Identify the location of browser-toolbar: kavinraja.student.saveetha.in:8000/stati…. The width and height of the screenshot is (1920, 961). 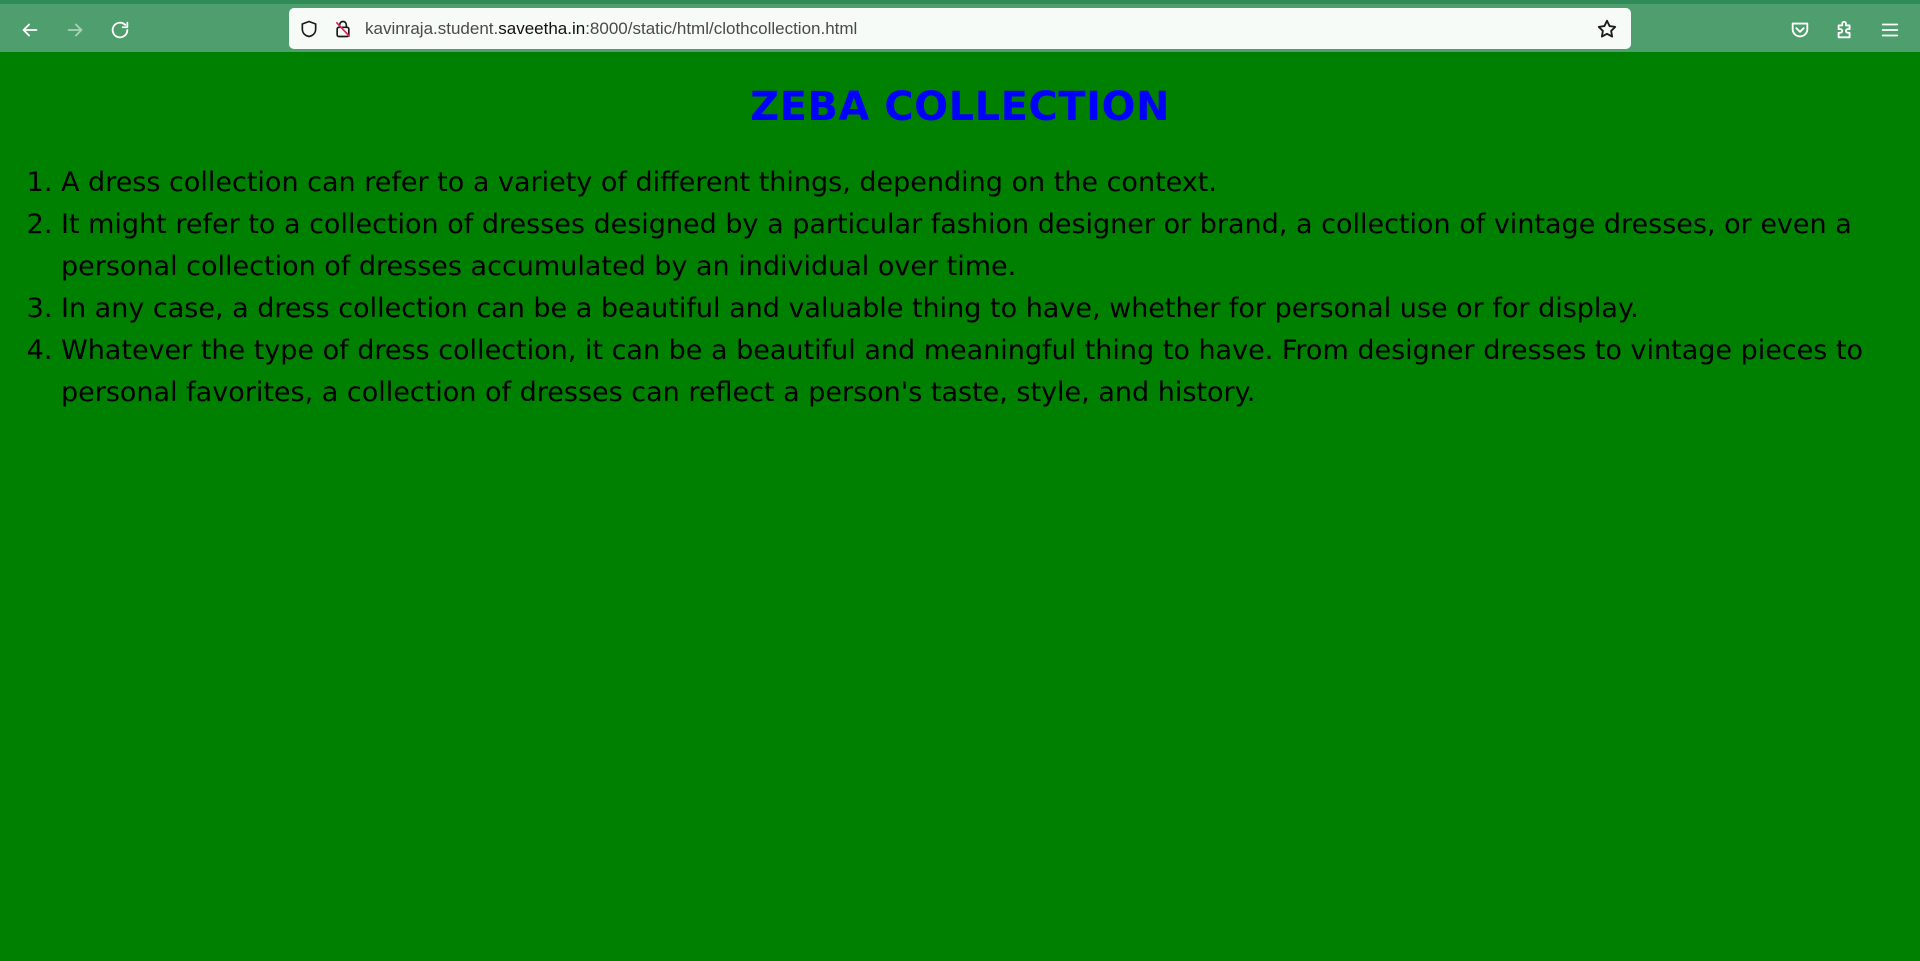
(960, 26).